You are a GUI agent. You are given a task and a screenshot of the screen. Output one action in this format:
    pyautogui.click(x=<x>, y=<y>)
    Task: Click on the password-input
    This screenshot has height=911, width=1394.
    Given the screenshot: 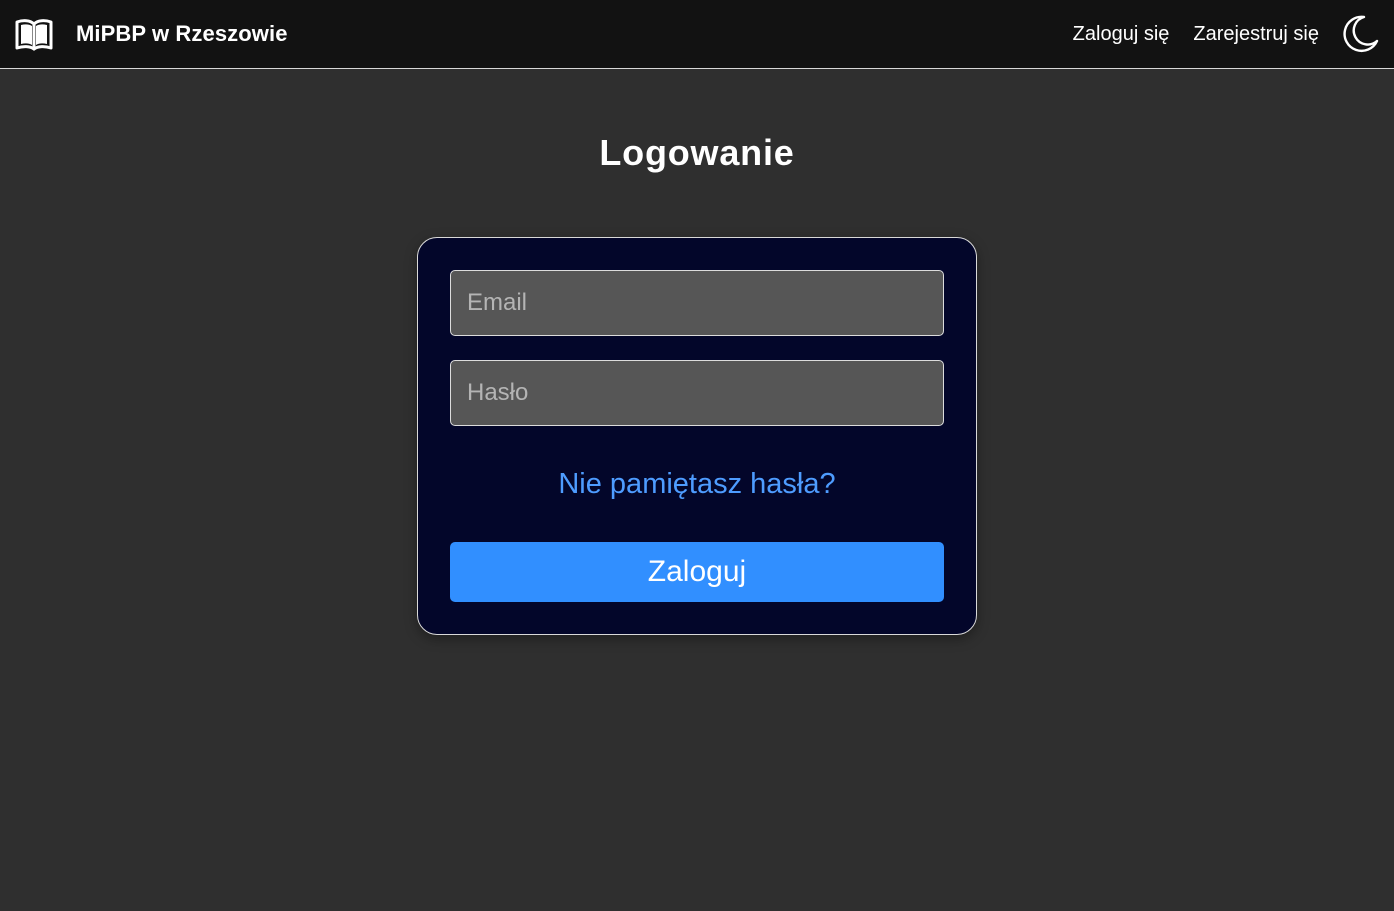 What is the action you would take?
    pyautogui.click(x=697, y=393)
    